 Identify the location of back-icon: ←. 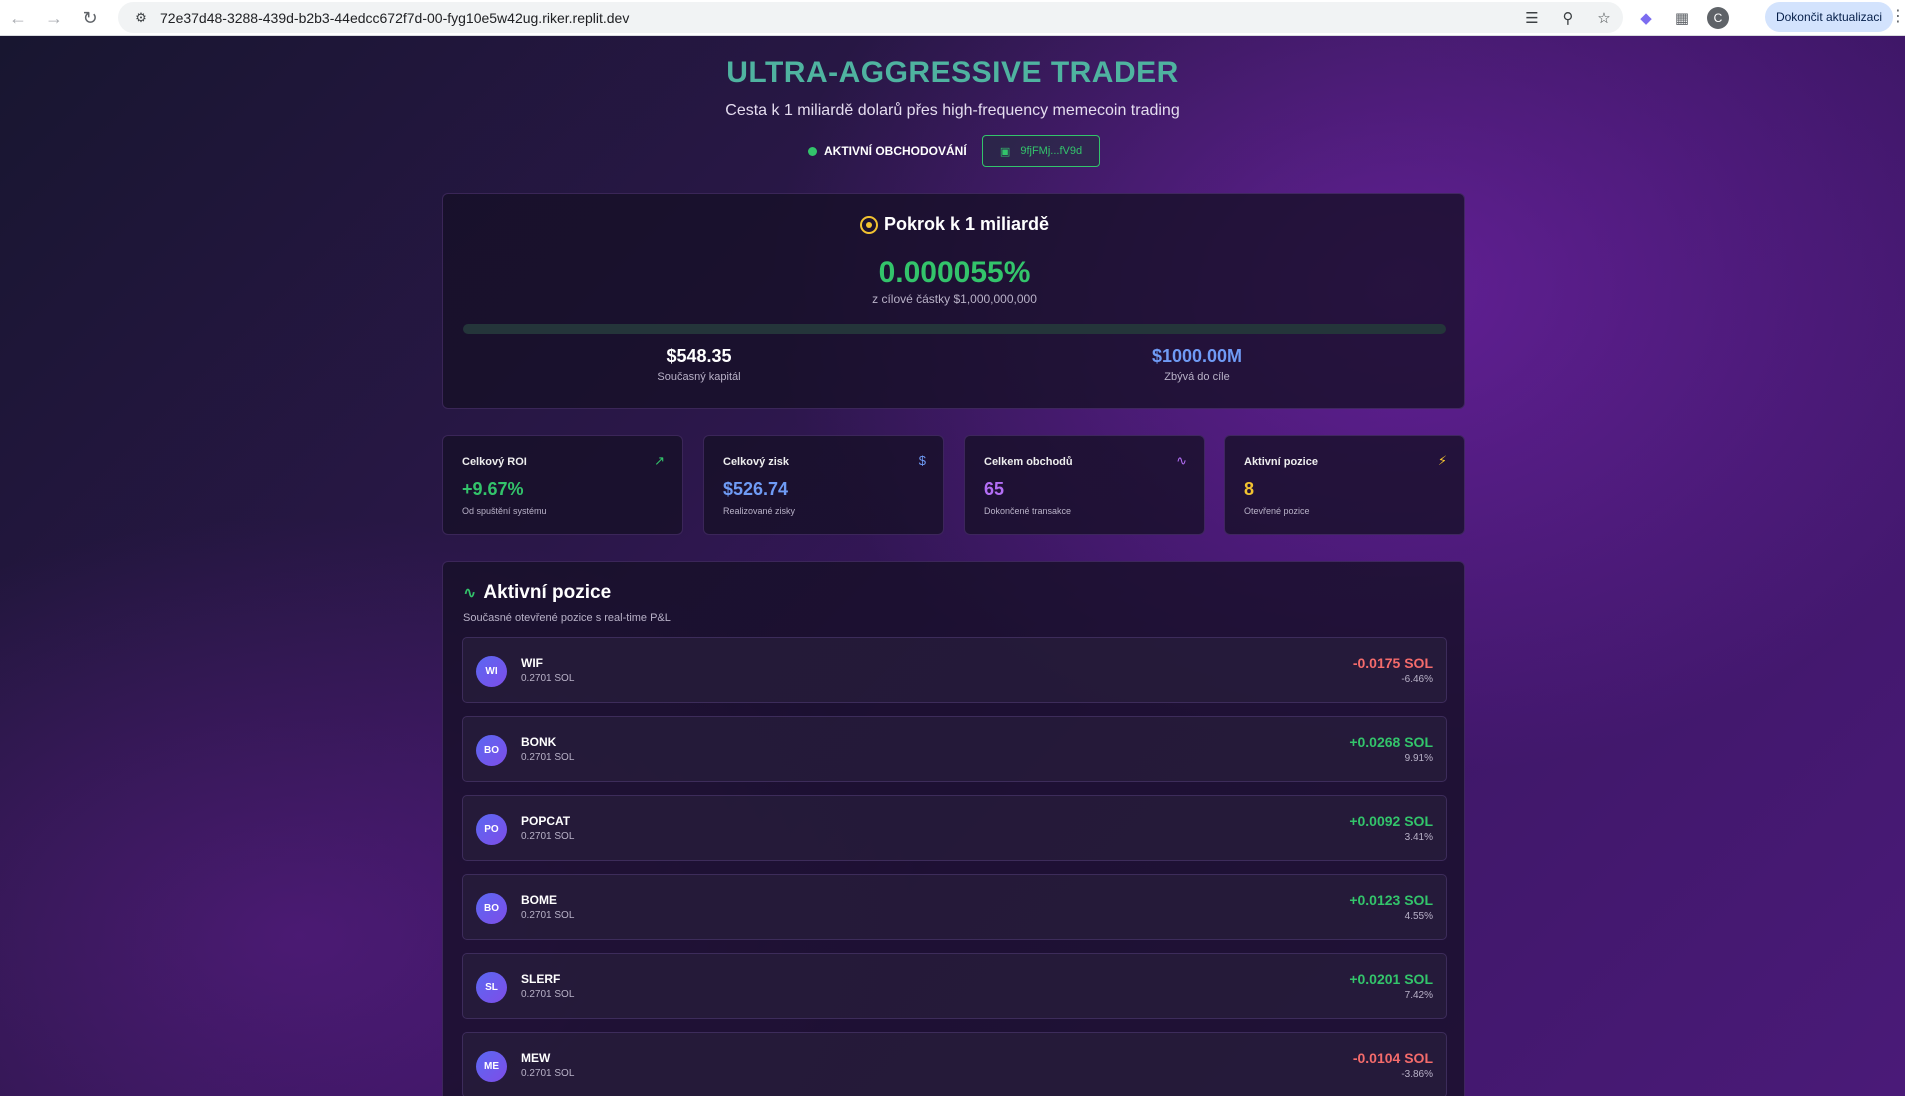
(18, 18).